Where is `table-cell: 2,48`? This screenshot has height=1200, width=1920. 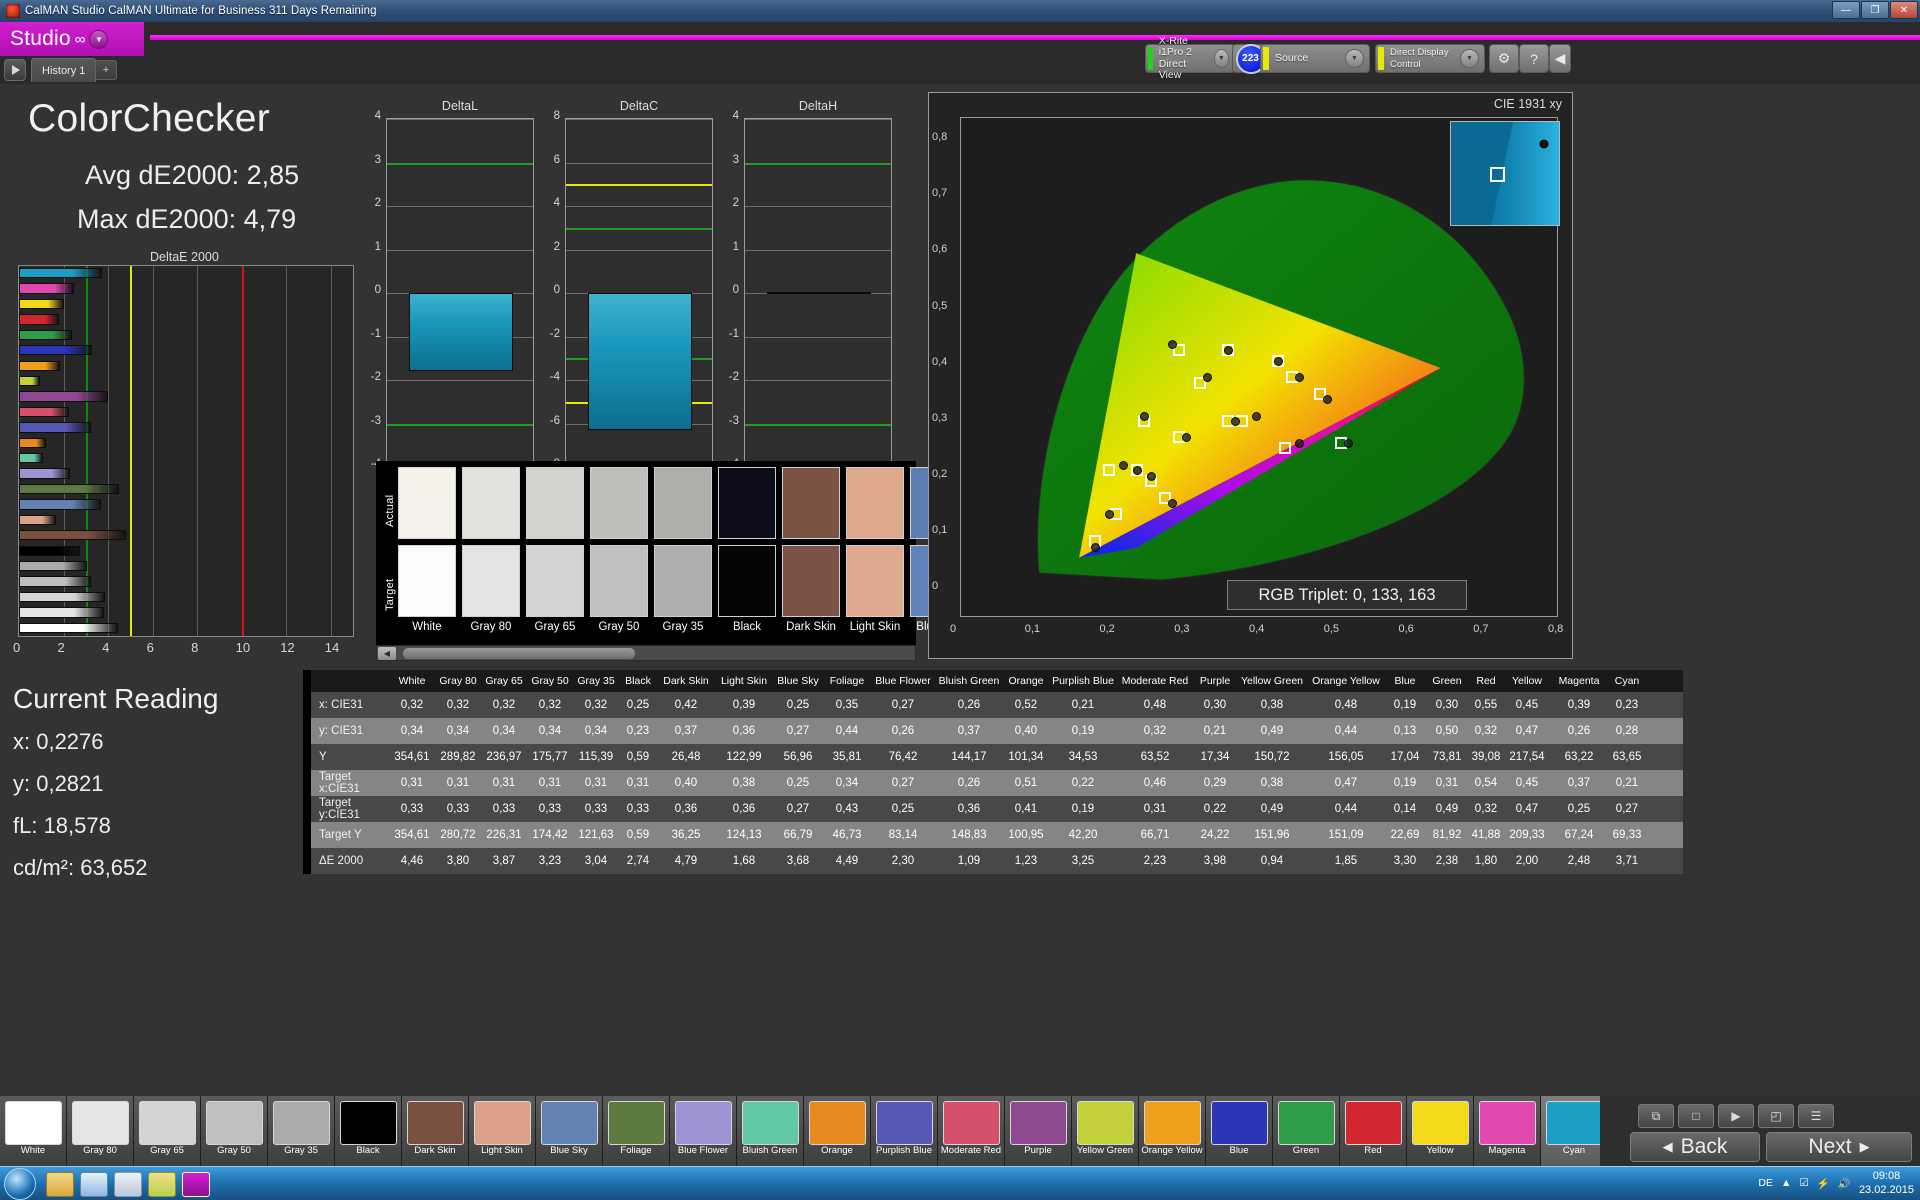
table-cell: 2,48 is located at coordinates (1579, 861).